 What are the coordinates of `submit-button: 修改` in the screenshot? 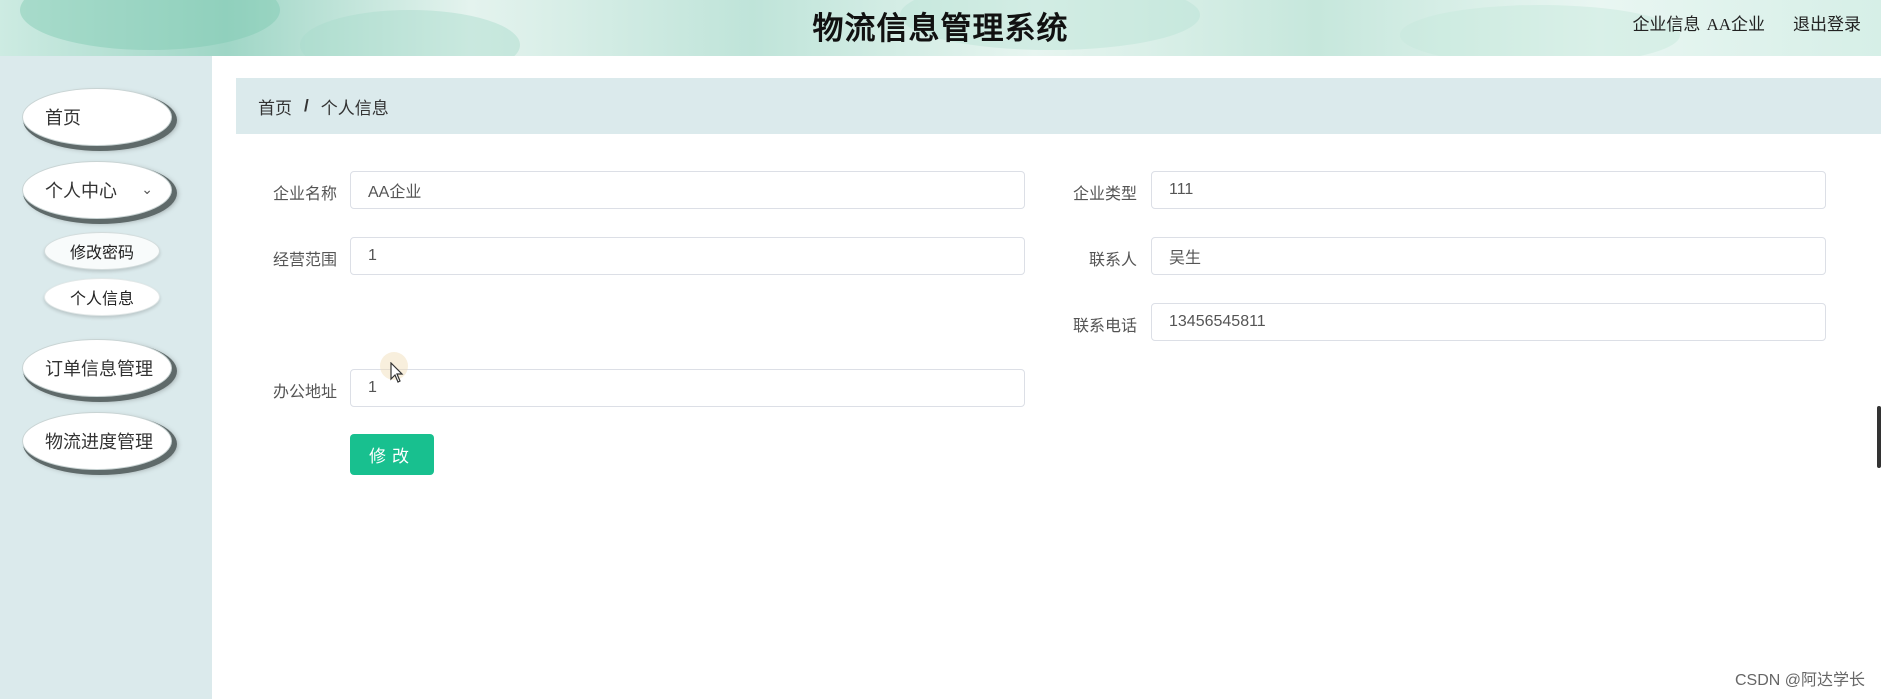 It's located at (392, 454).